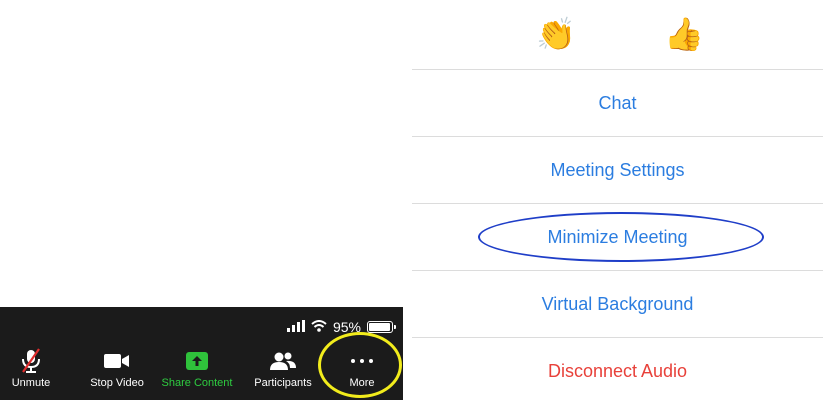  I want to click on battery-icon, so click(381, 327).